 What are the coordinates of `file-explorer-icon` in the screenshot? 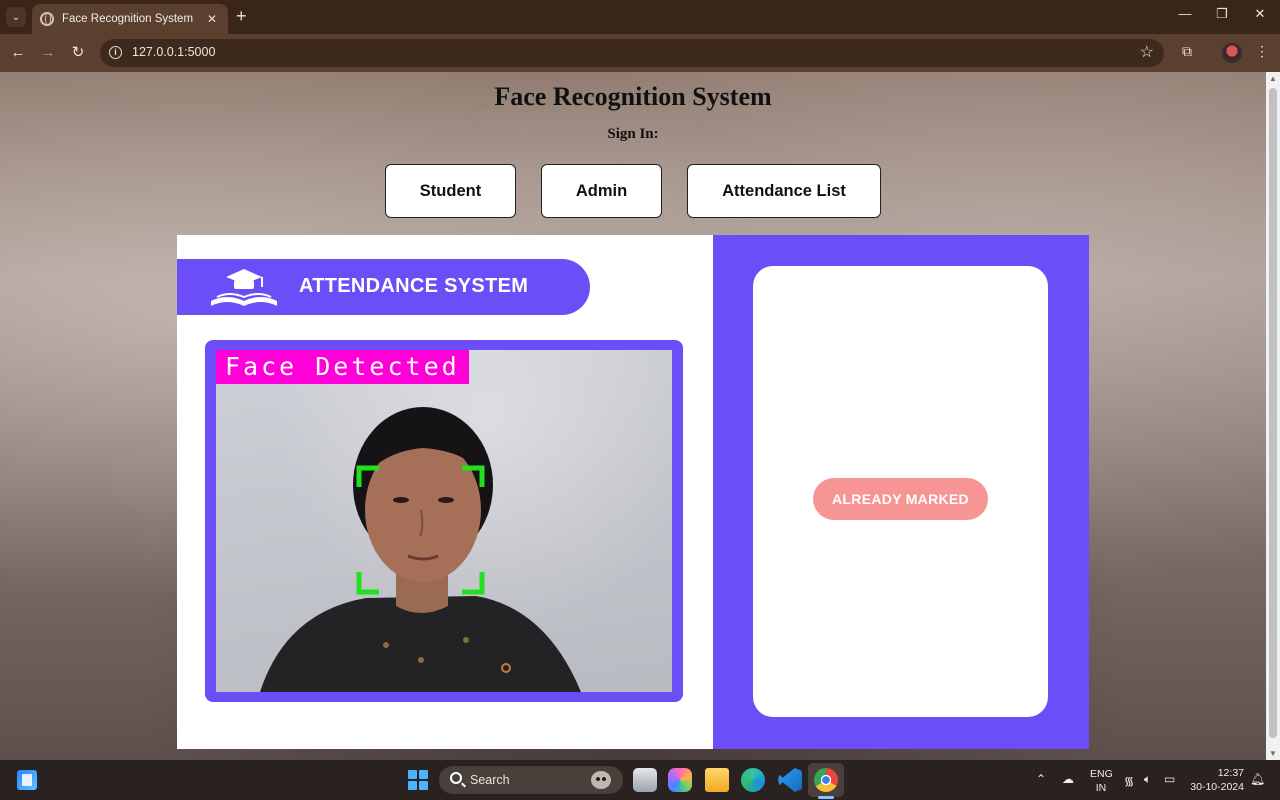 It's located at (717, 780).